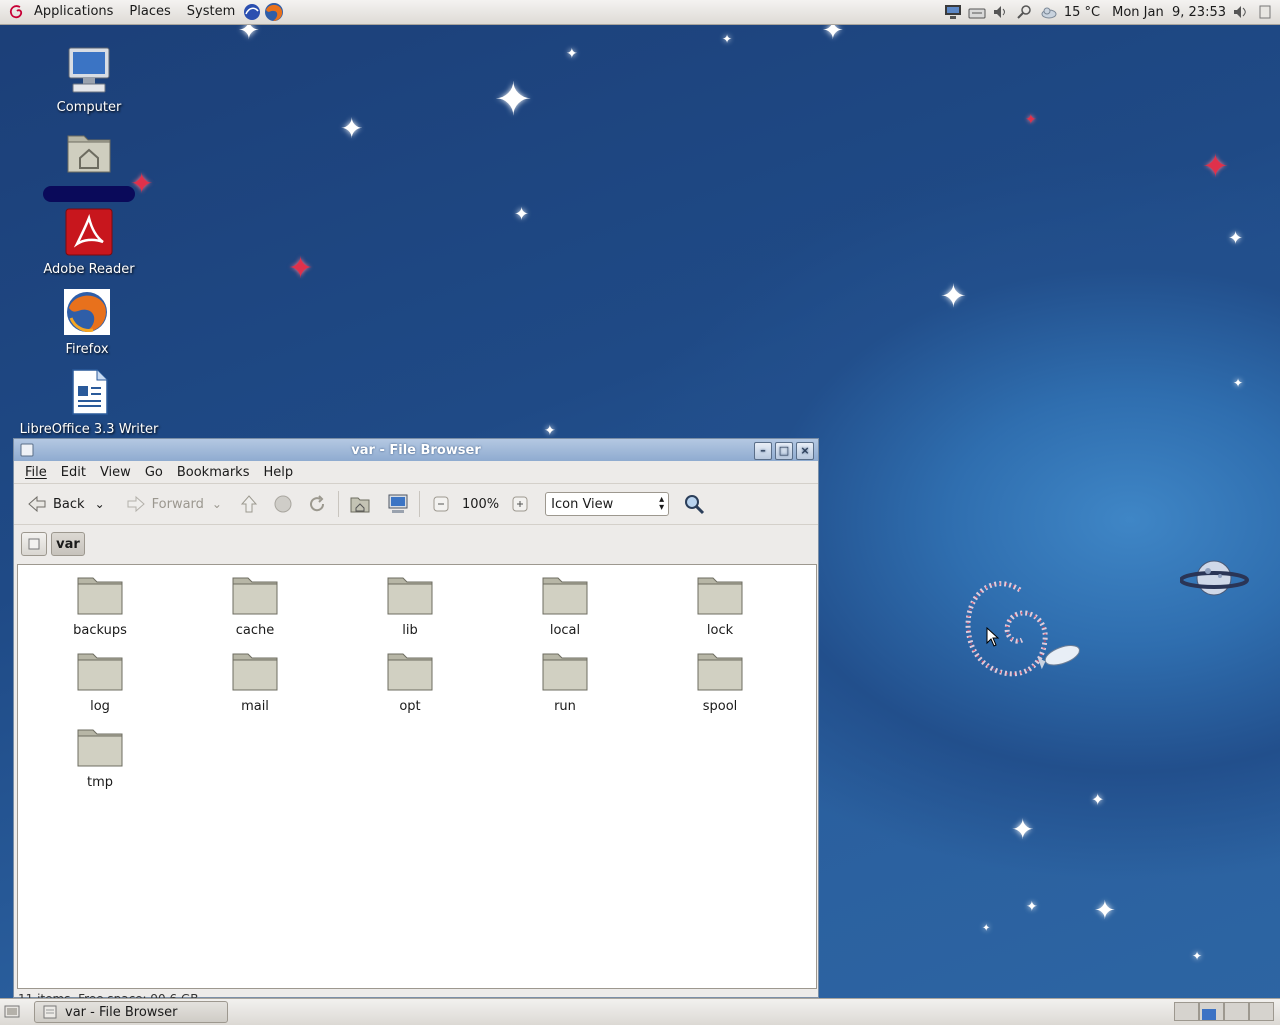  I want to click on close-button: ×, so click(805, 451).